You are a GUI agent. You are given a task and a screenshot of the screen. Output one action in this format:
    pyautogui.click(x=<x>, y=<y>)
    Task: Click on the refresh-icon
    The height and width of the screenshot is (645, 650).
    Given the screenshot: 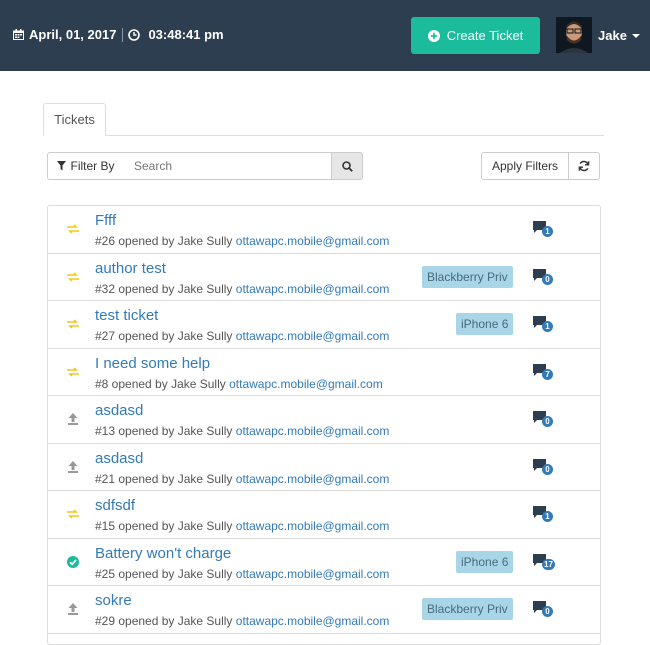 What is the action you would take?
    pyautogui.click(x=584, y=166)
    